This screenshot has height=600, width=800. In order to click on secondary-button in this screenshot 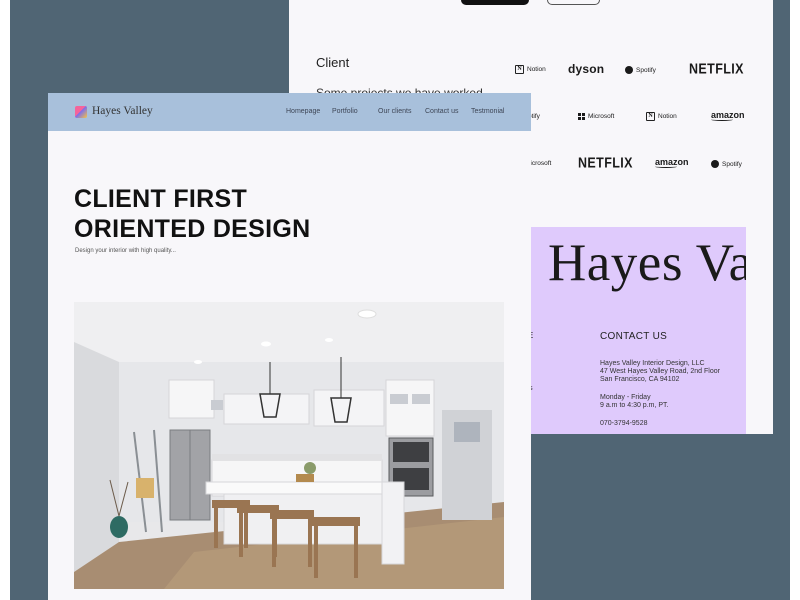, I will do `click(573, 2)`.